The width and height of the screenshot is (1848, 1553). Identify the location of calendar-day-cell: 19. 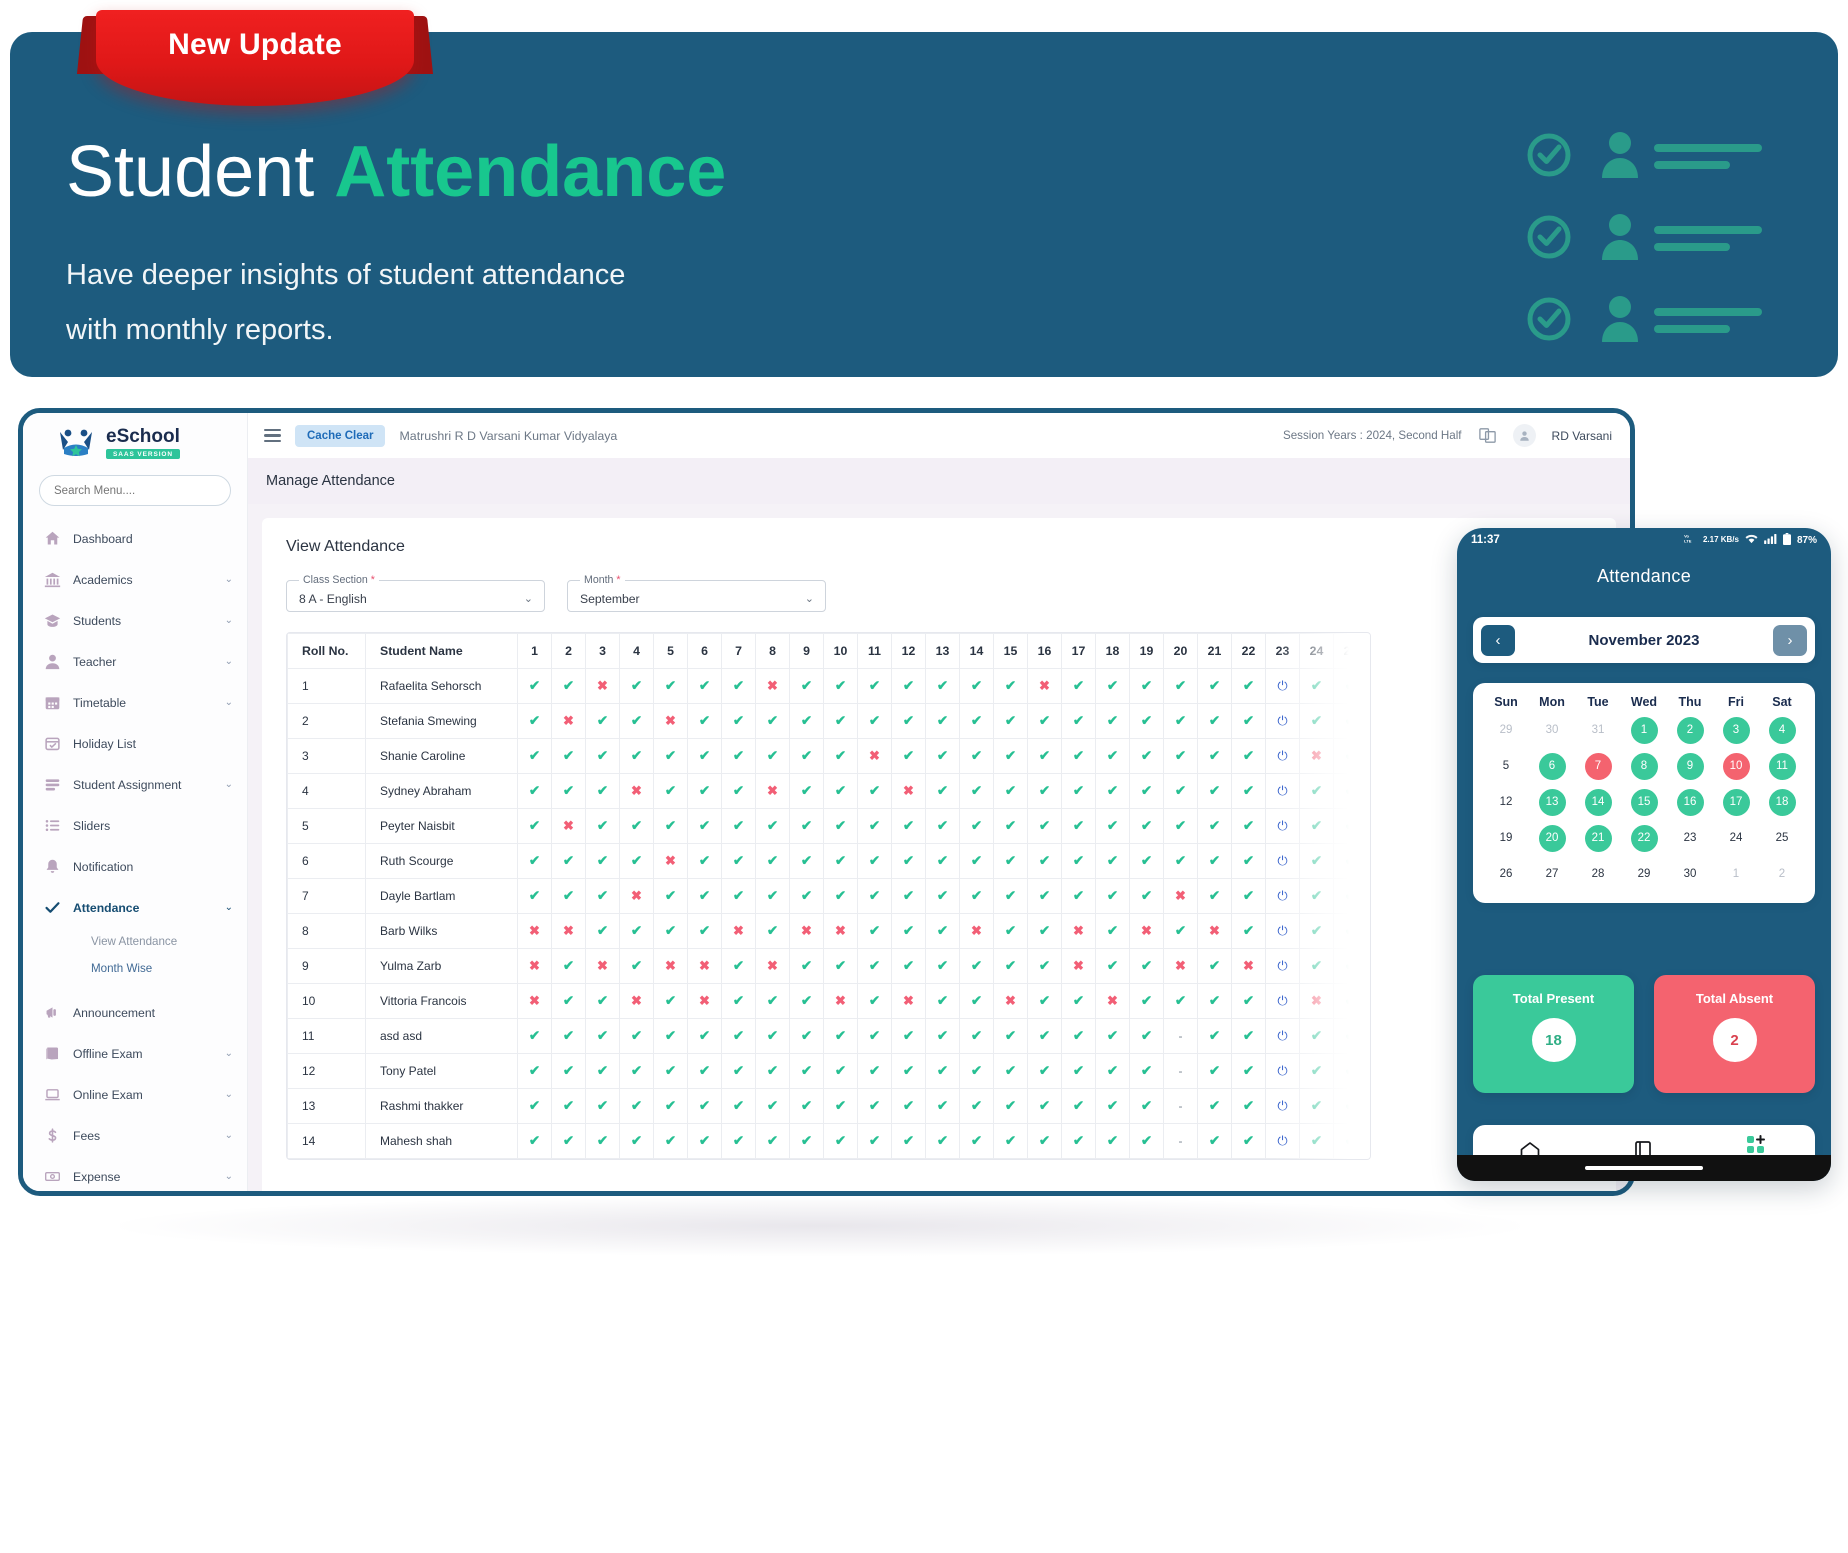
(1506, 838).